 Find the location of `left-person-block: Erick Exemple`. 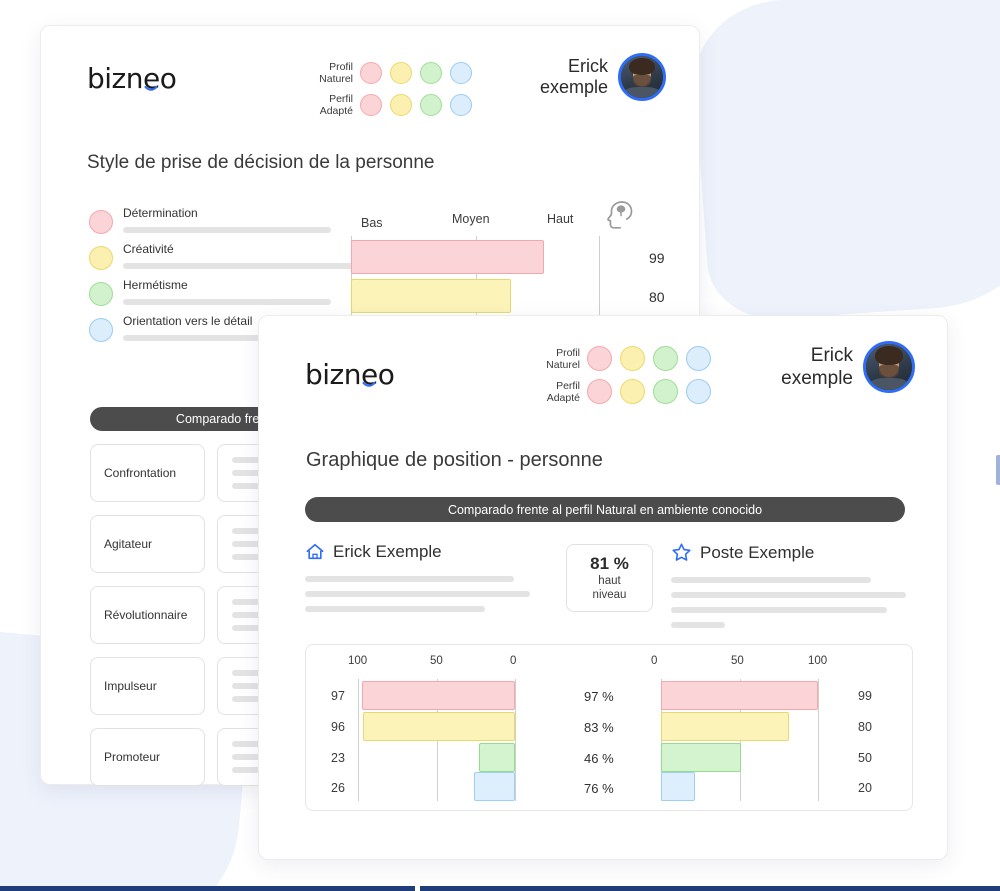

left-person-block: Erick Exemple is located at coordinates (417, 577).